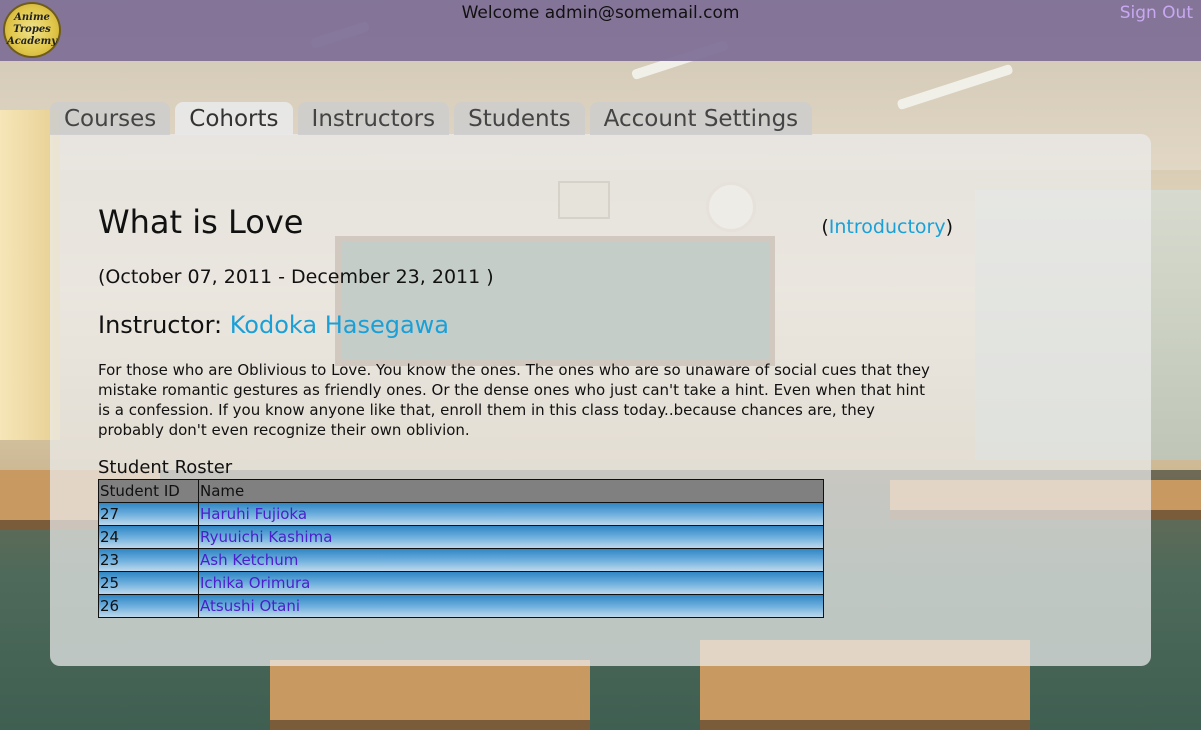  What do you see at coordinates (32, 41) in the screenshot?
I see `logo-text-line2: Academy` at bounding box center [32, 41].